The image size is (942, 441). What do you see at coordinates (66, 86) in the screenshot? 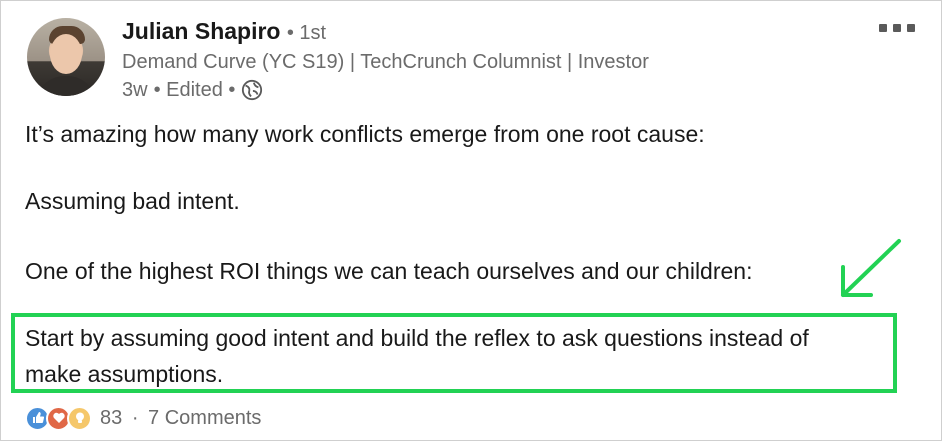
I see `avatar-shirt` at bounding box center [66, 86].